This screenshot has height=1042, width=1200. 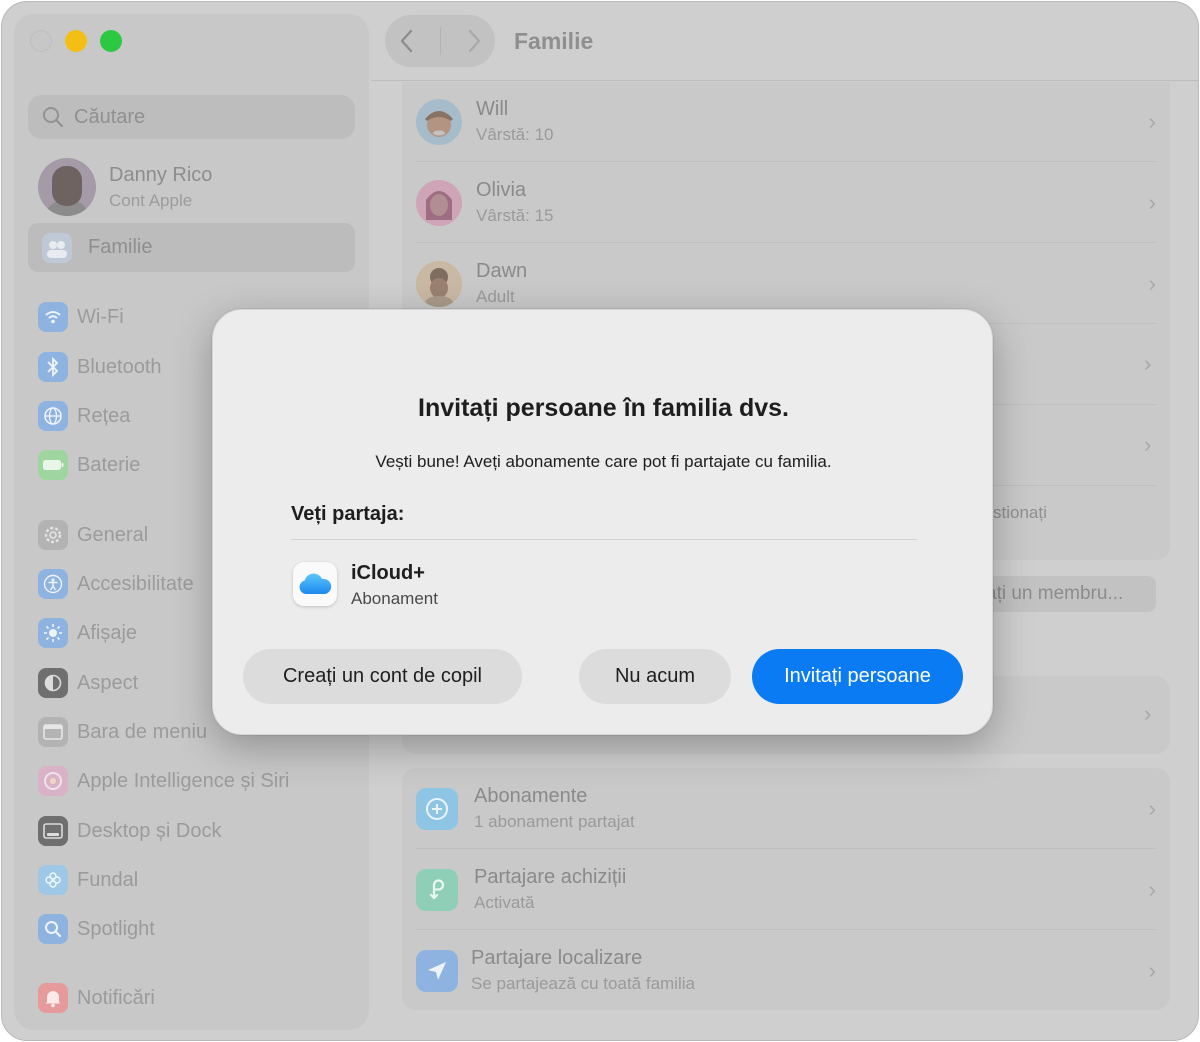 What do you see at coordinates (492, 109) in the screenshot?
I see `member-name: Will` at bounding box center [492, 109].